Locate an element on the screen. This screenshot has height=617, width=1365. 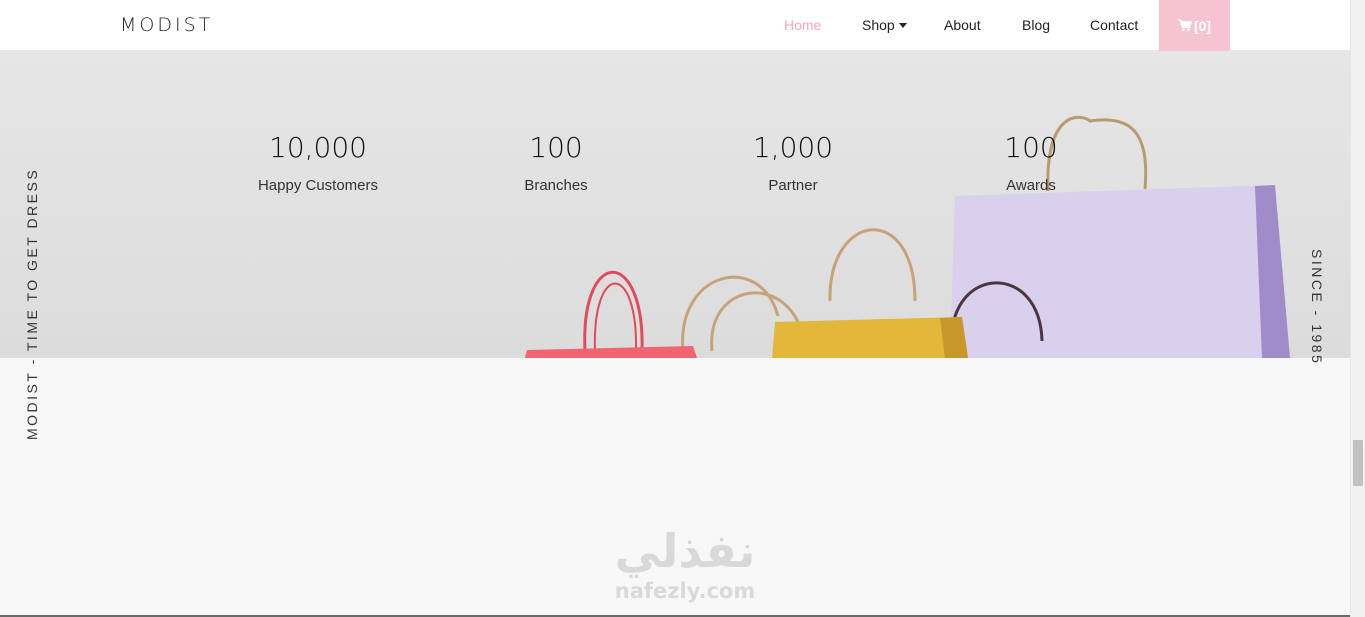
scrollbar-thumb is located at coordinates (1358, 463).